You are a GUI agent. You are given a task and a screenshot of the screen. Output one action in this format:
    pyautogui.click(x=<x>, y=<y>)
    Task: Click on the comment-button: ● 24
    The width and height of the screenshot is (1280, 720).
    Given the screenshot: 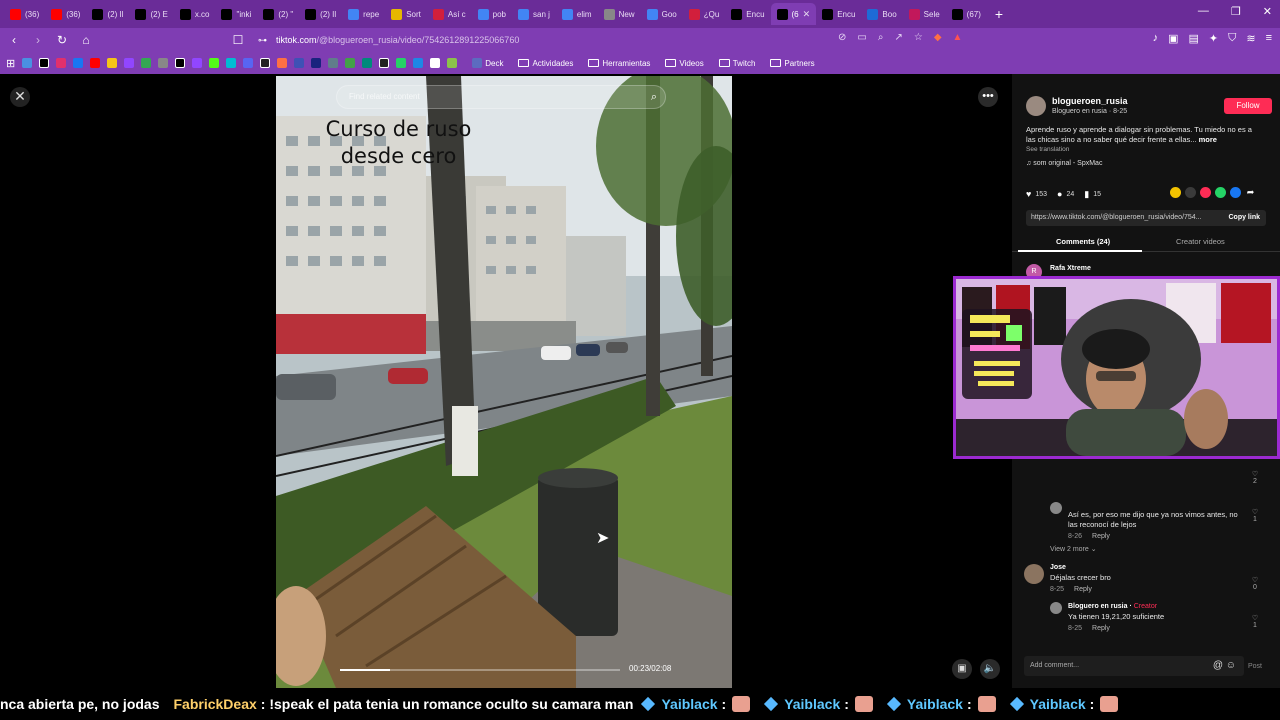 What is the action you would take?
    pyautogui.click(x=1065, y=194)
    